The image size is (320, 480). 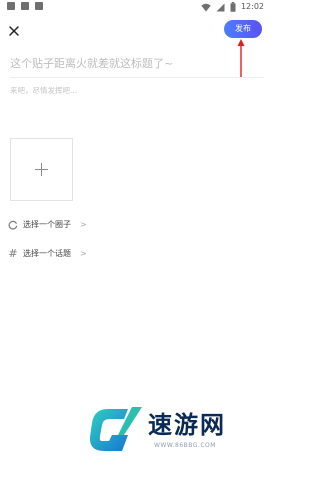 I want to click on option-label: 选择一个圈子, so click(x=47, y=224).